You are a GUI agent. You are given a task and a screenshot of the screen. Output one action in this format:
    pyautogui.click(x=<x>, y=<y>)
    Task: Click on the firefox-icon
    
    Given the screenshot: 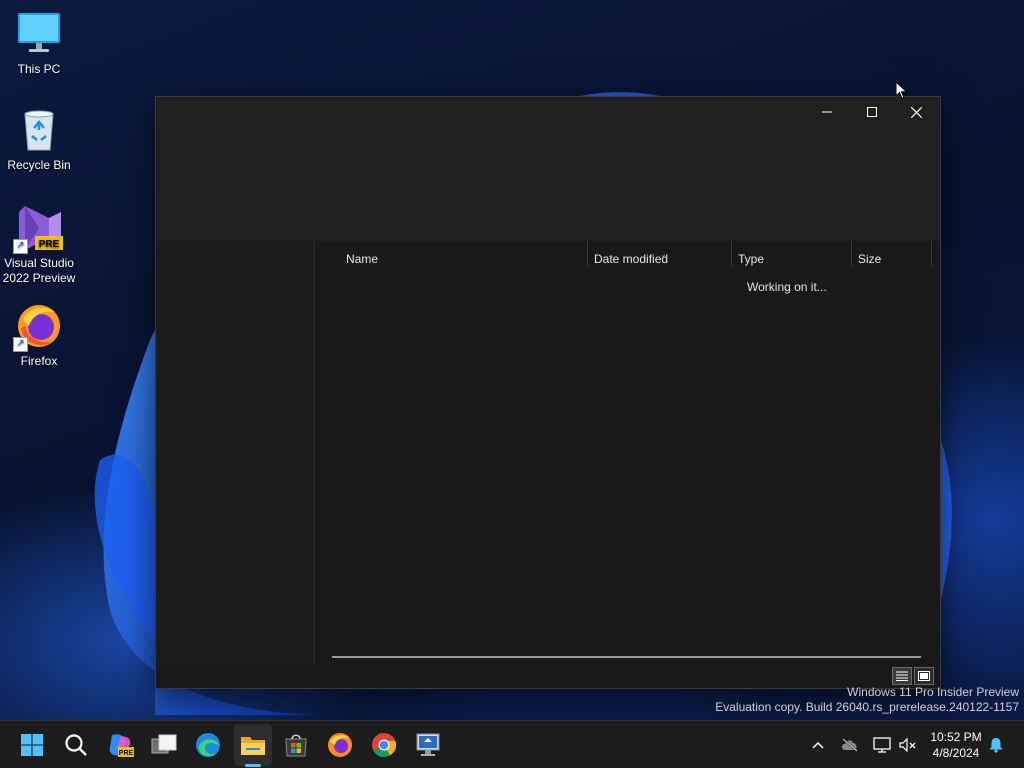 What is the action you would take?
    pyautogui.click(x=340, y=745)
    